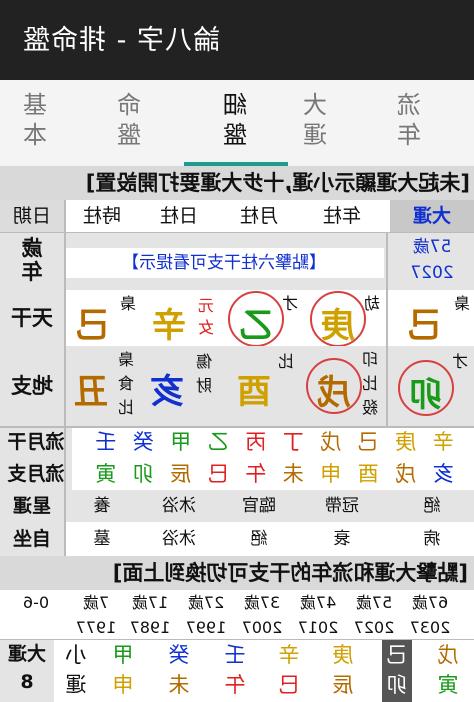  Describe the element at coordinates (318, 602) in the screenshot. I see `age-5: 47歲` at that location.